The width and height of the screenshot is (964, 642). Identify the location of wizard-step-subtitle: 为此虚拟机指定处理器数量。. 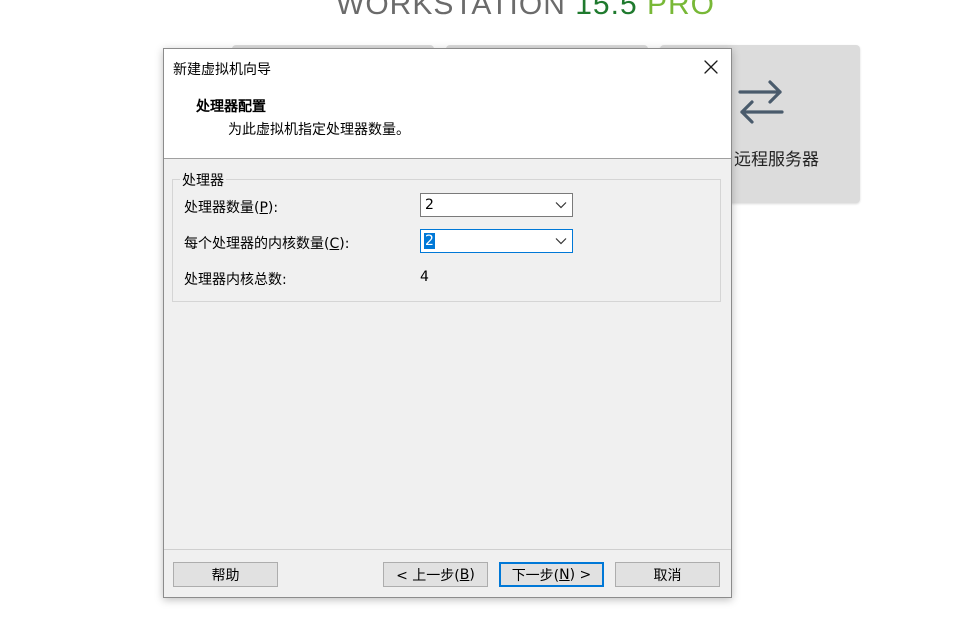
(319, 130).